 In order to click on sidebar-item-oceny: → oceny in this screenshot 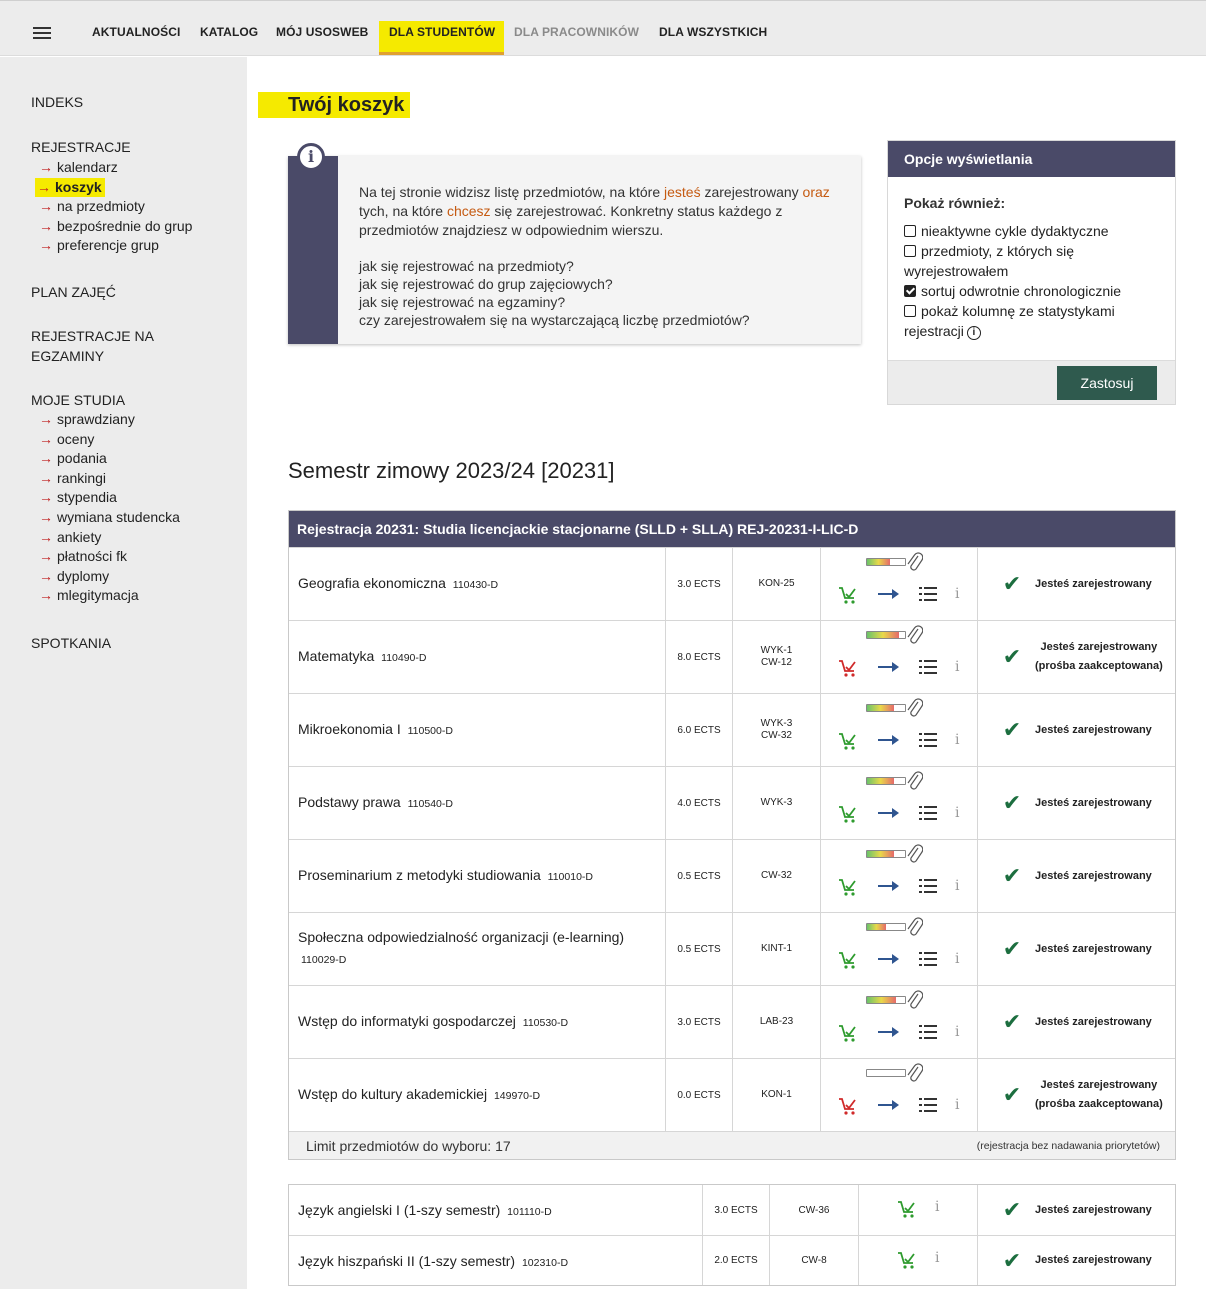, I will do `click(66, 439)`.